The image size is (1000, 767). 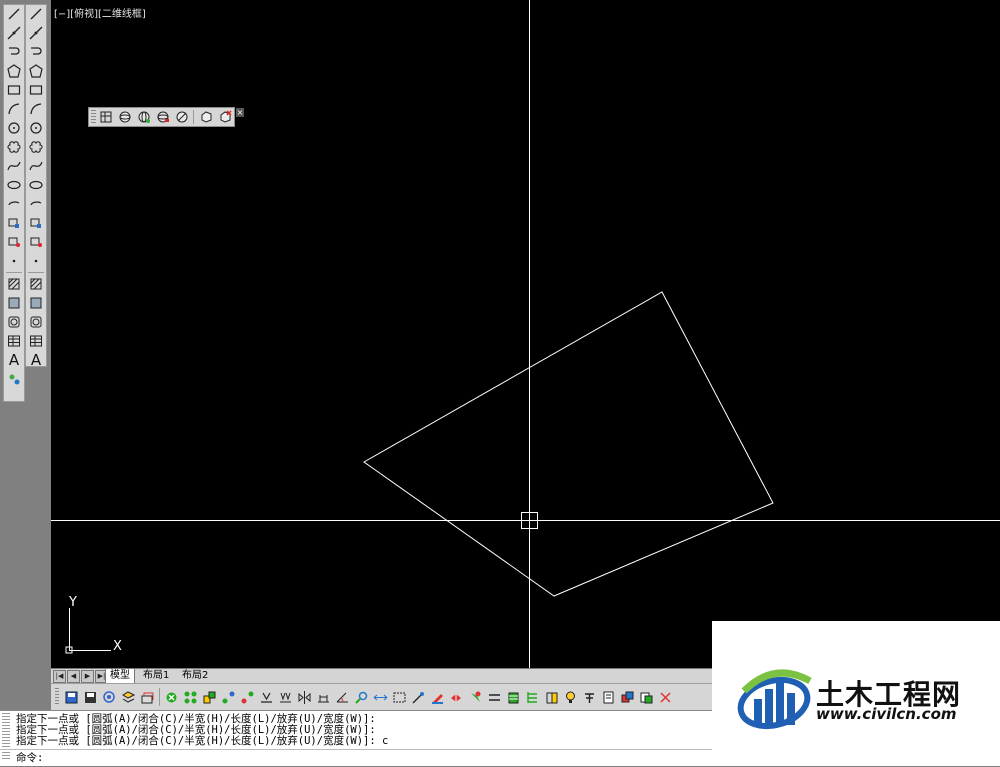 What do you see at coordinates (247, 697) in the screenshot?
I see `layer-unlock-icon` at bounding box center [247, 697].